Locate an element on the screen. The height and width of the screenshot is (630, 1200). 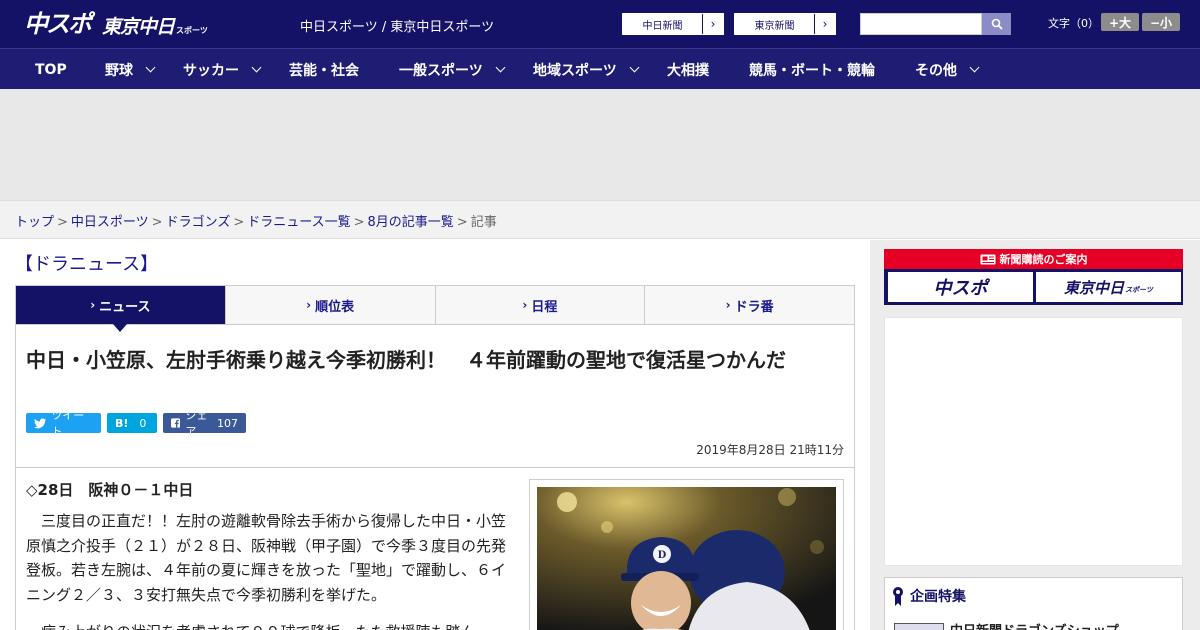
tweet-button: ツイート is located at coordinates (63, 423).